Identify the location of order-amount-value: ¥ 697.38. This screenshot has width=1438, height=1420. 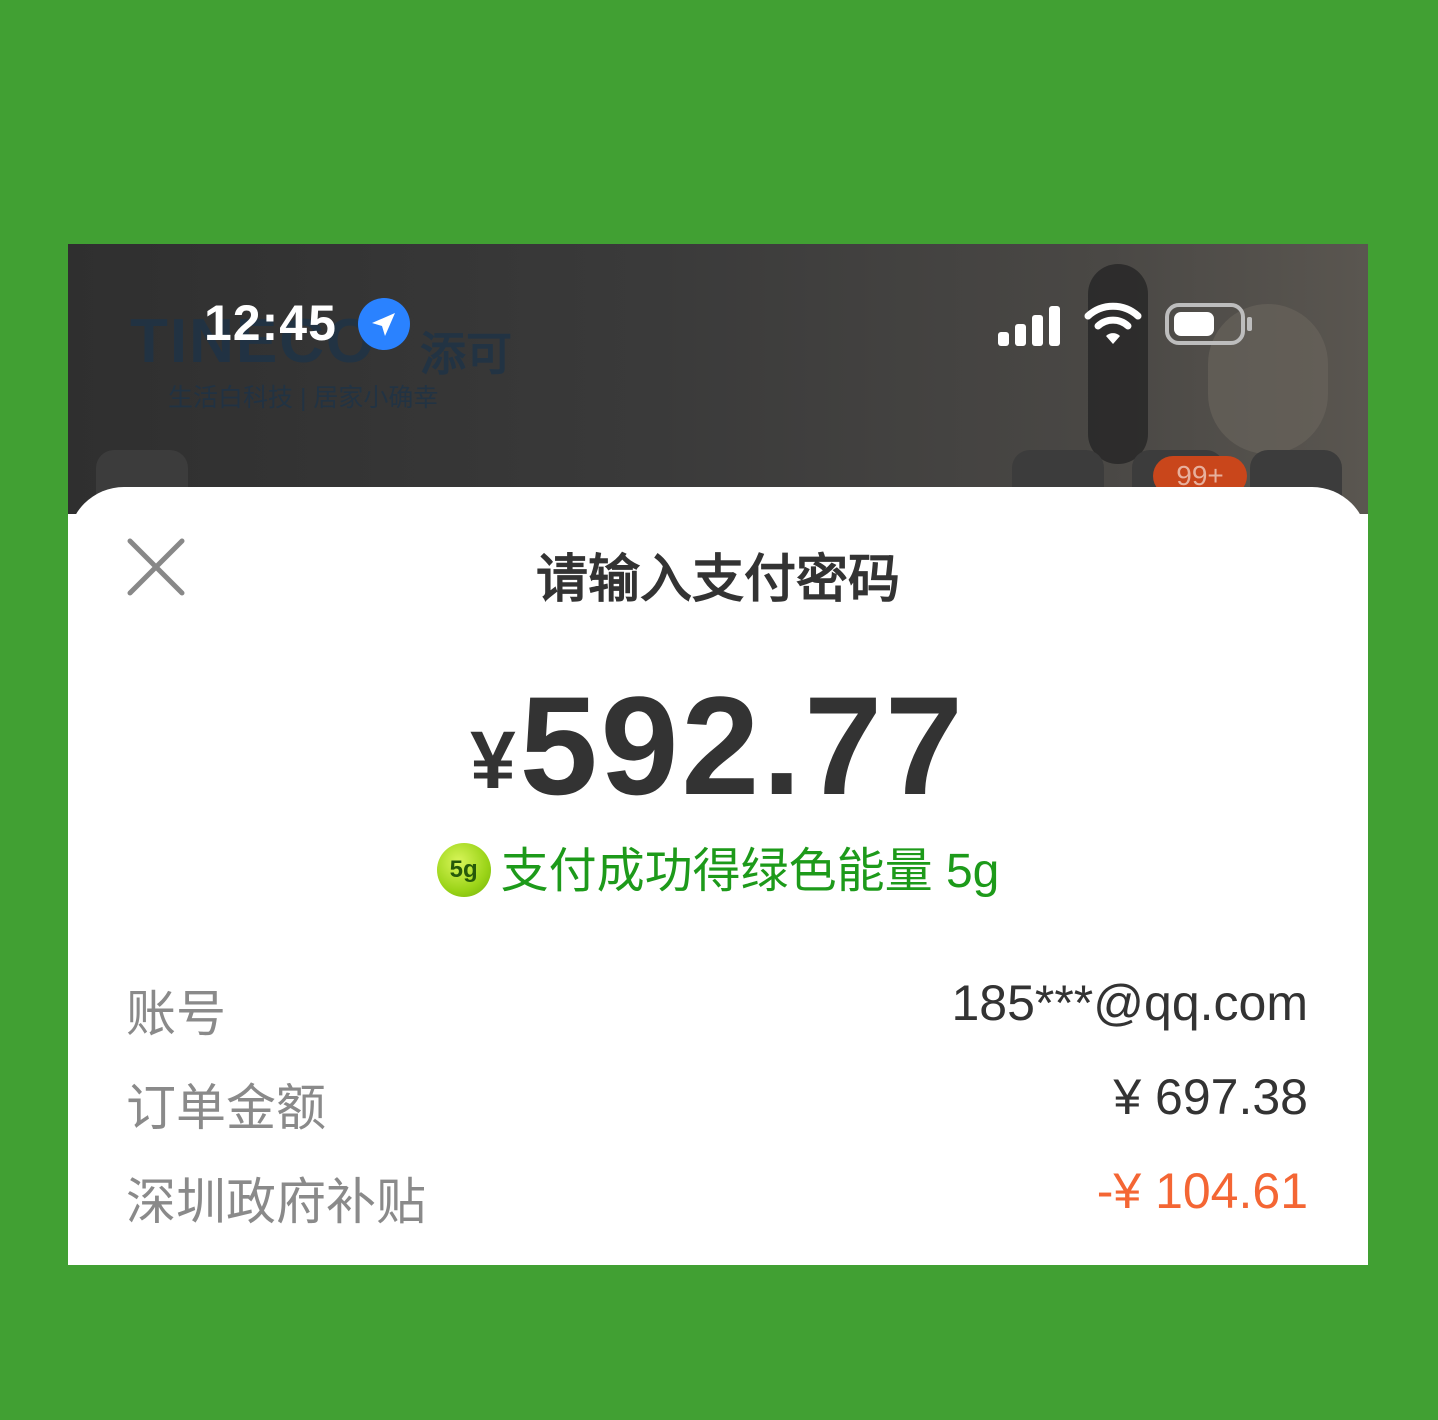
(1210, 1097).